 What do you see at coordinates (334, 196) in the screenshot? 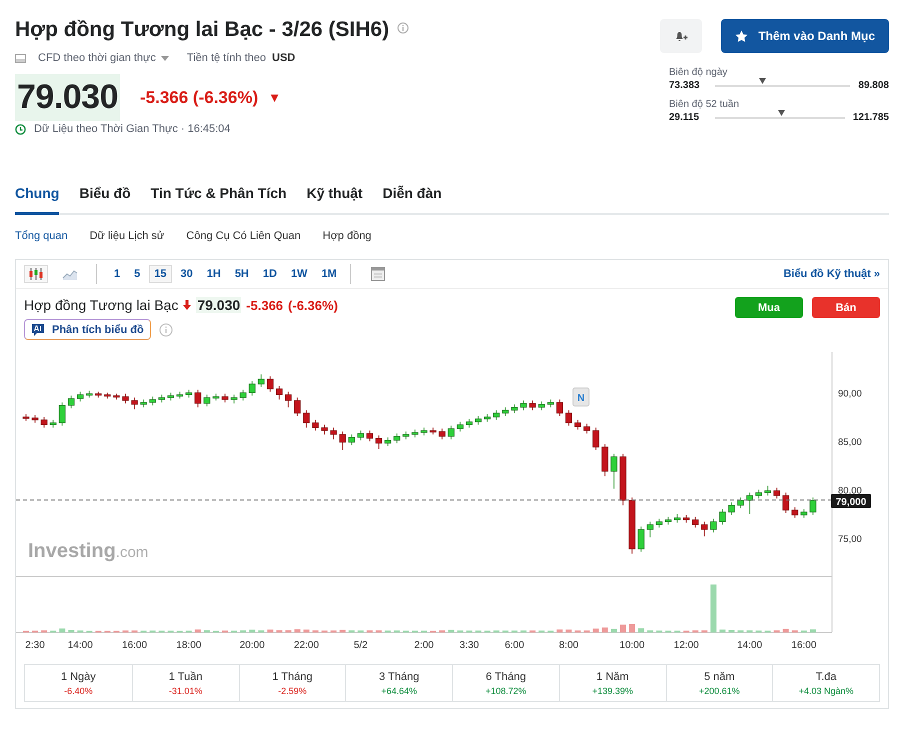
I see `nav-tab: Kỹ thuật` at bounding box center [334, 196].